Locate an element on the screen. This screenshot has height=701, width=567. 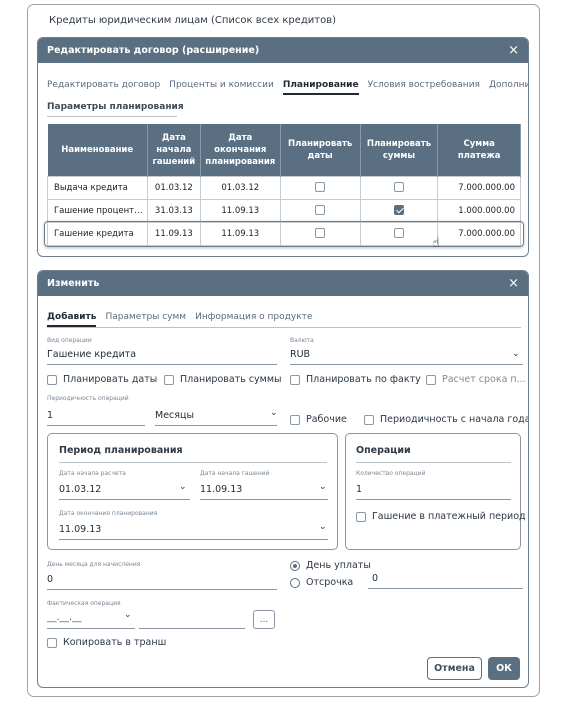
period-label: Периодичность операций is located at coordinates (88, 398).